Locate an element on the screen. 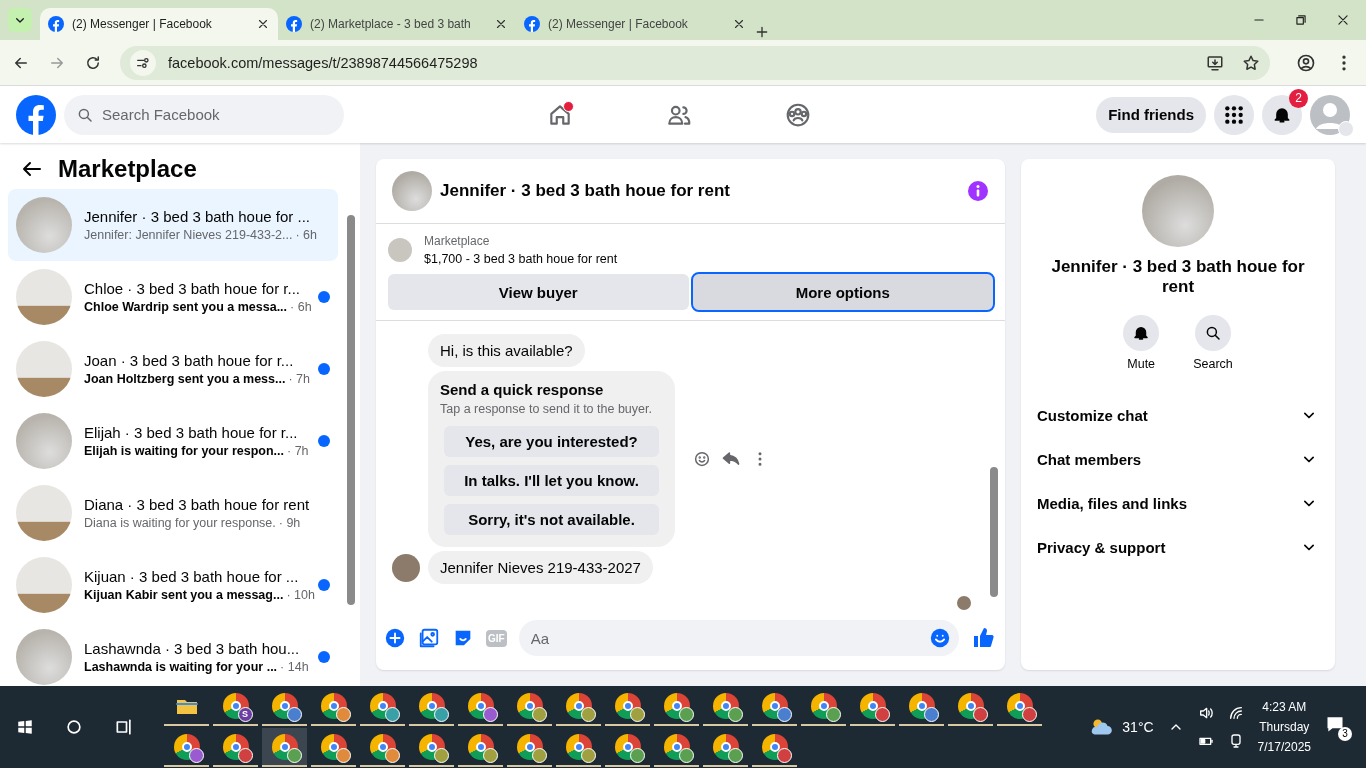 The height and width of the screenshot is (768, 1366). conversation-time: · 10h is located at coordinates (300, 595).